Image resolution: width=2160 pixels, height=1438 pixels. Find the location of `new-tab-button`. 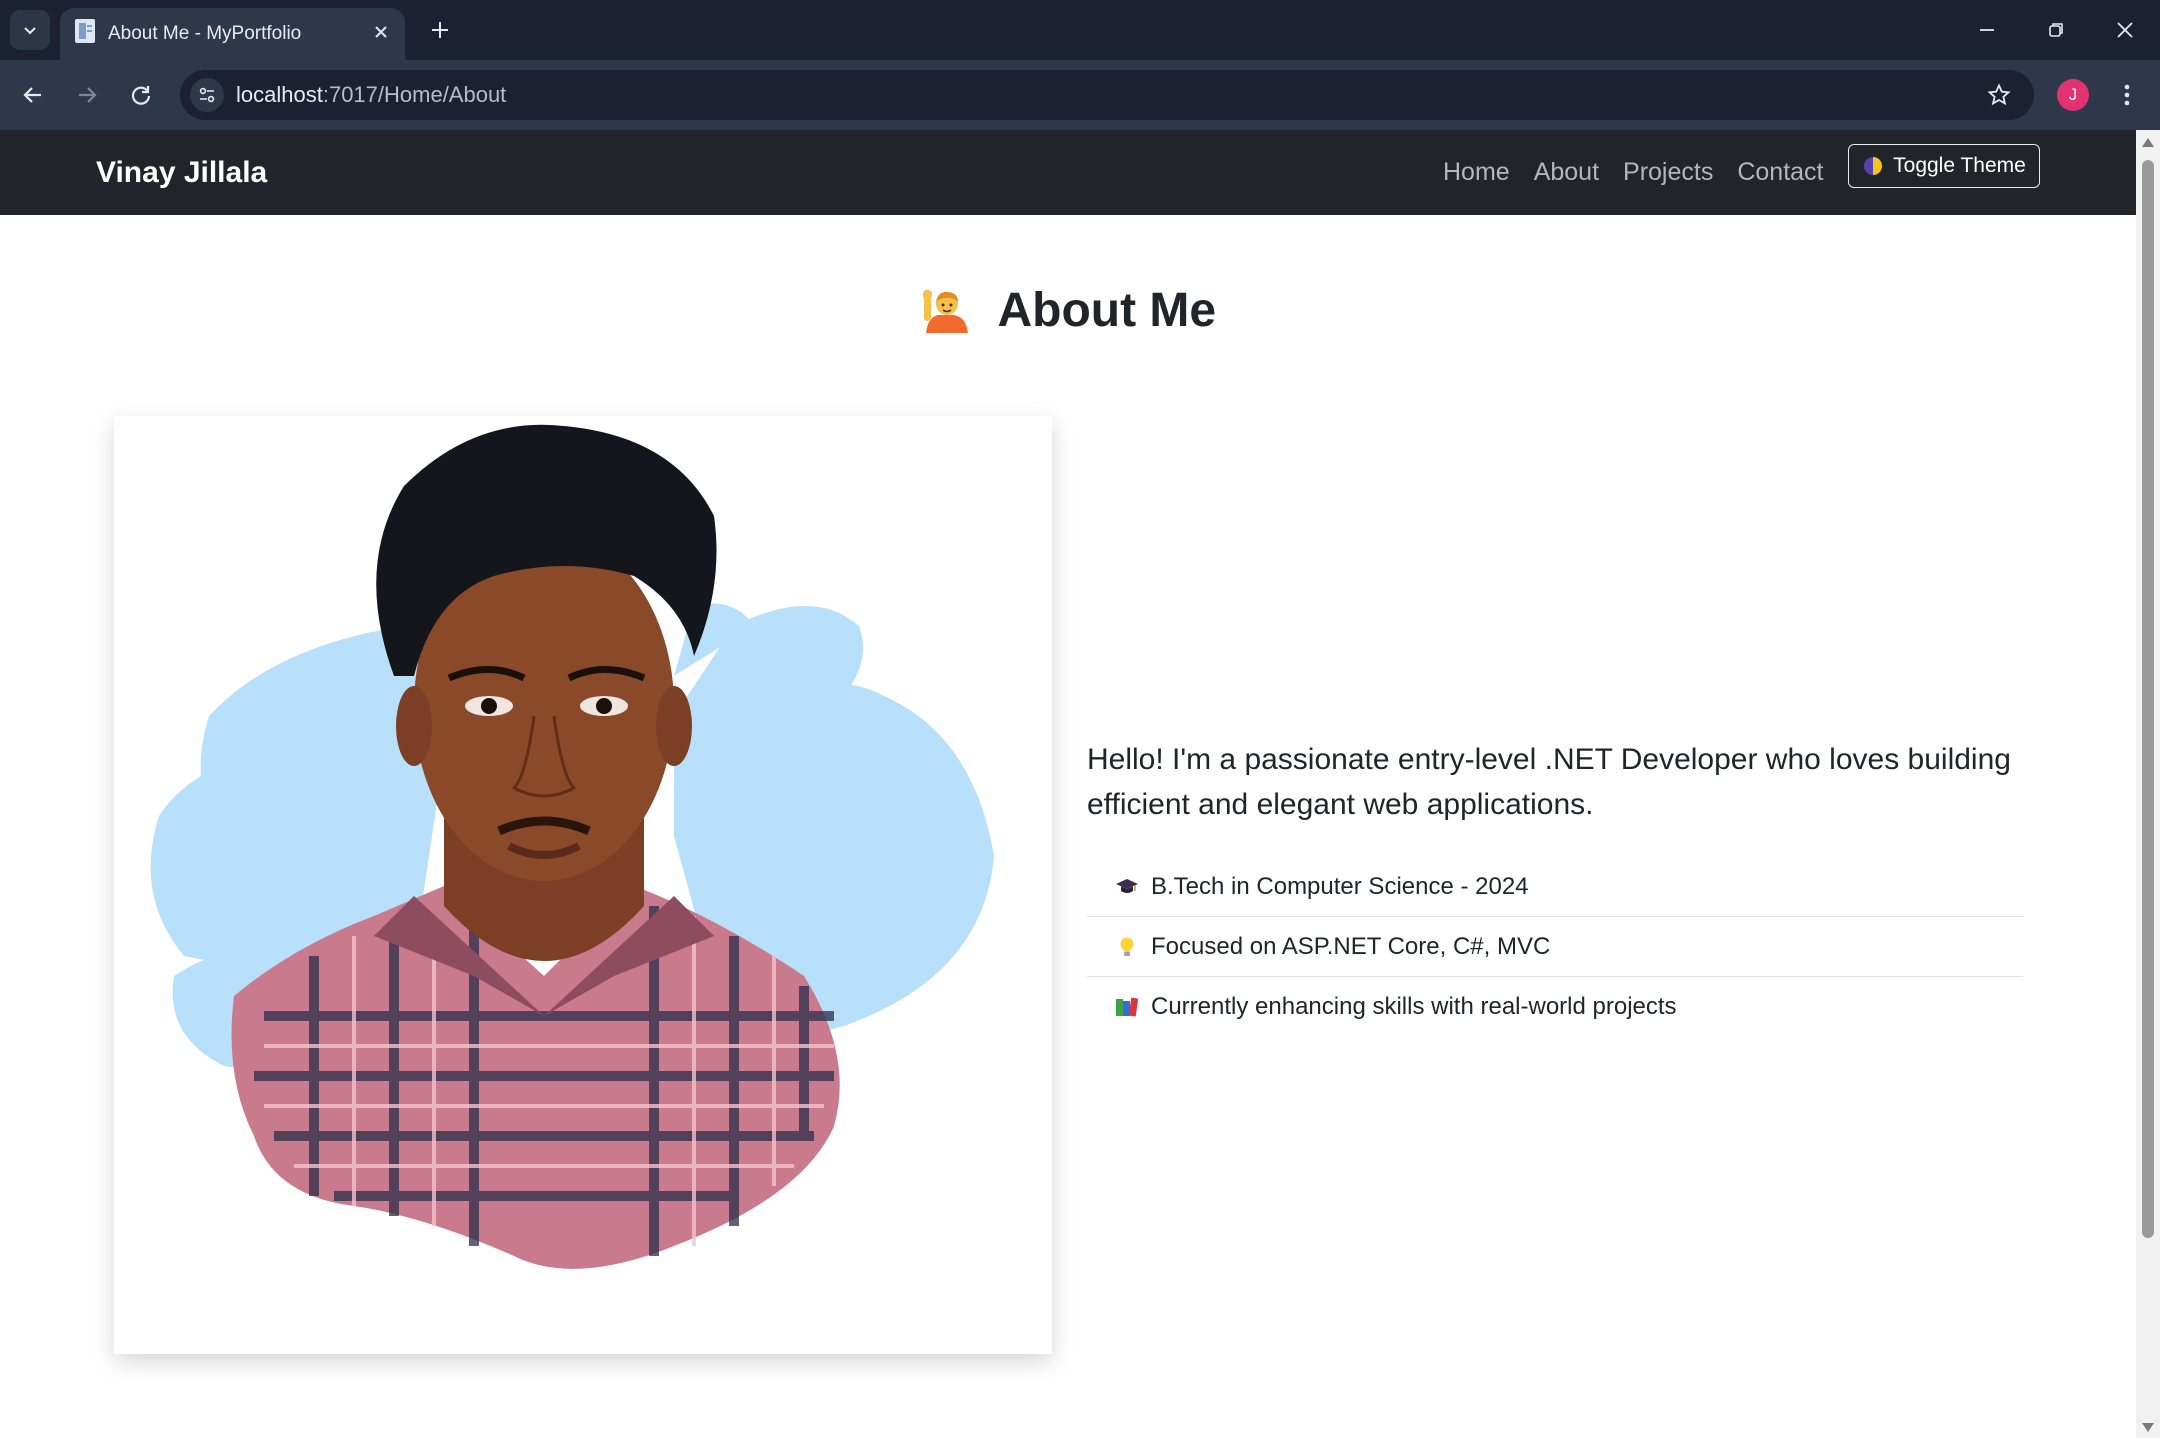

new-tab-button is located at coordinates (440, 30).